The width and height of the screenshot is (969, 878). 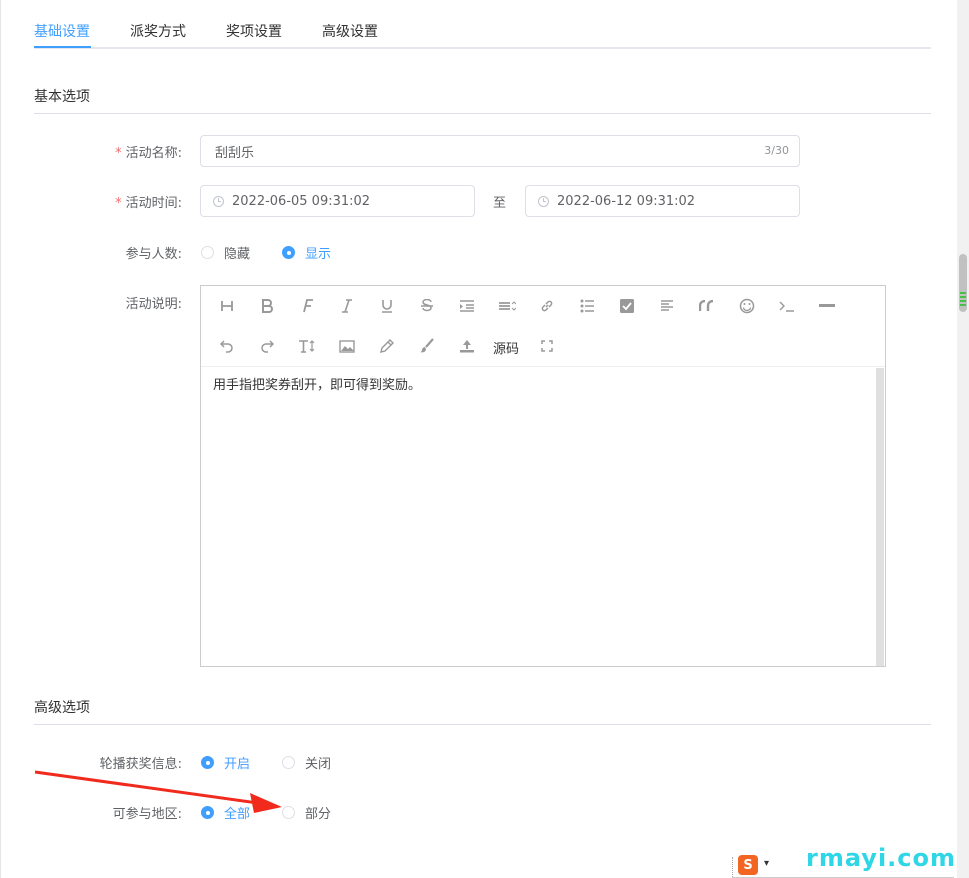 I want to click on activity-name-label-text: 活动名称:, so click(x=153, y=153).